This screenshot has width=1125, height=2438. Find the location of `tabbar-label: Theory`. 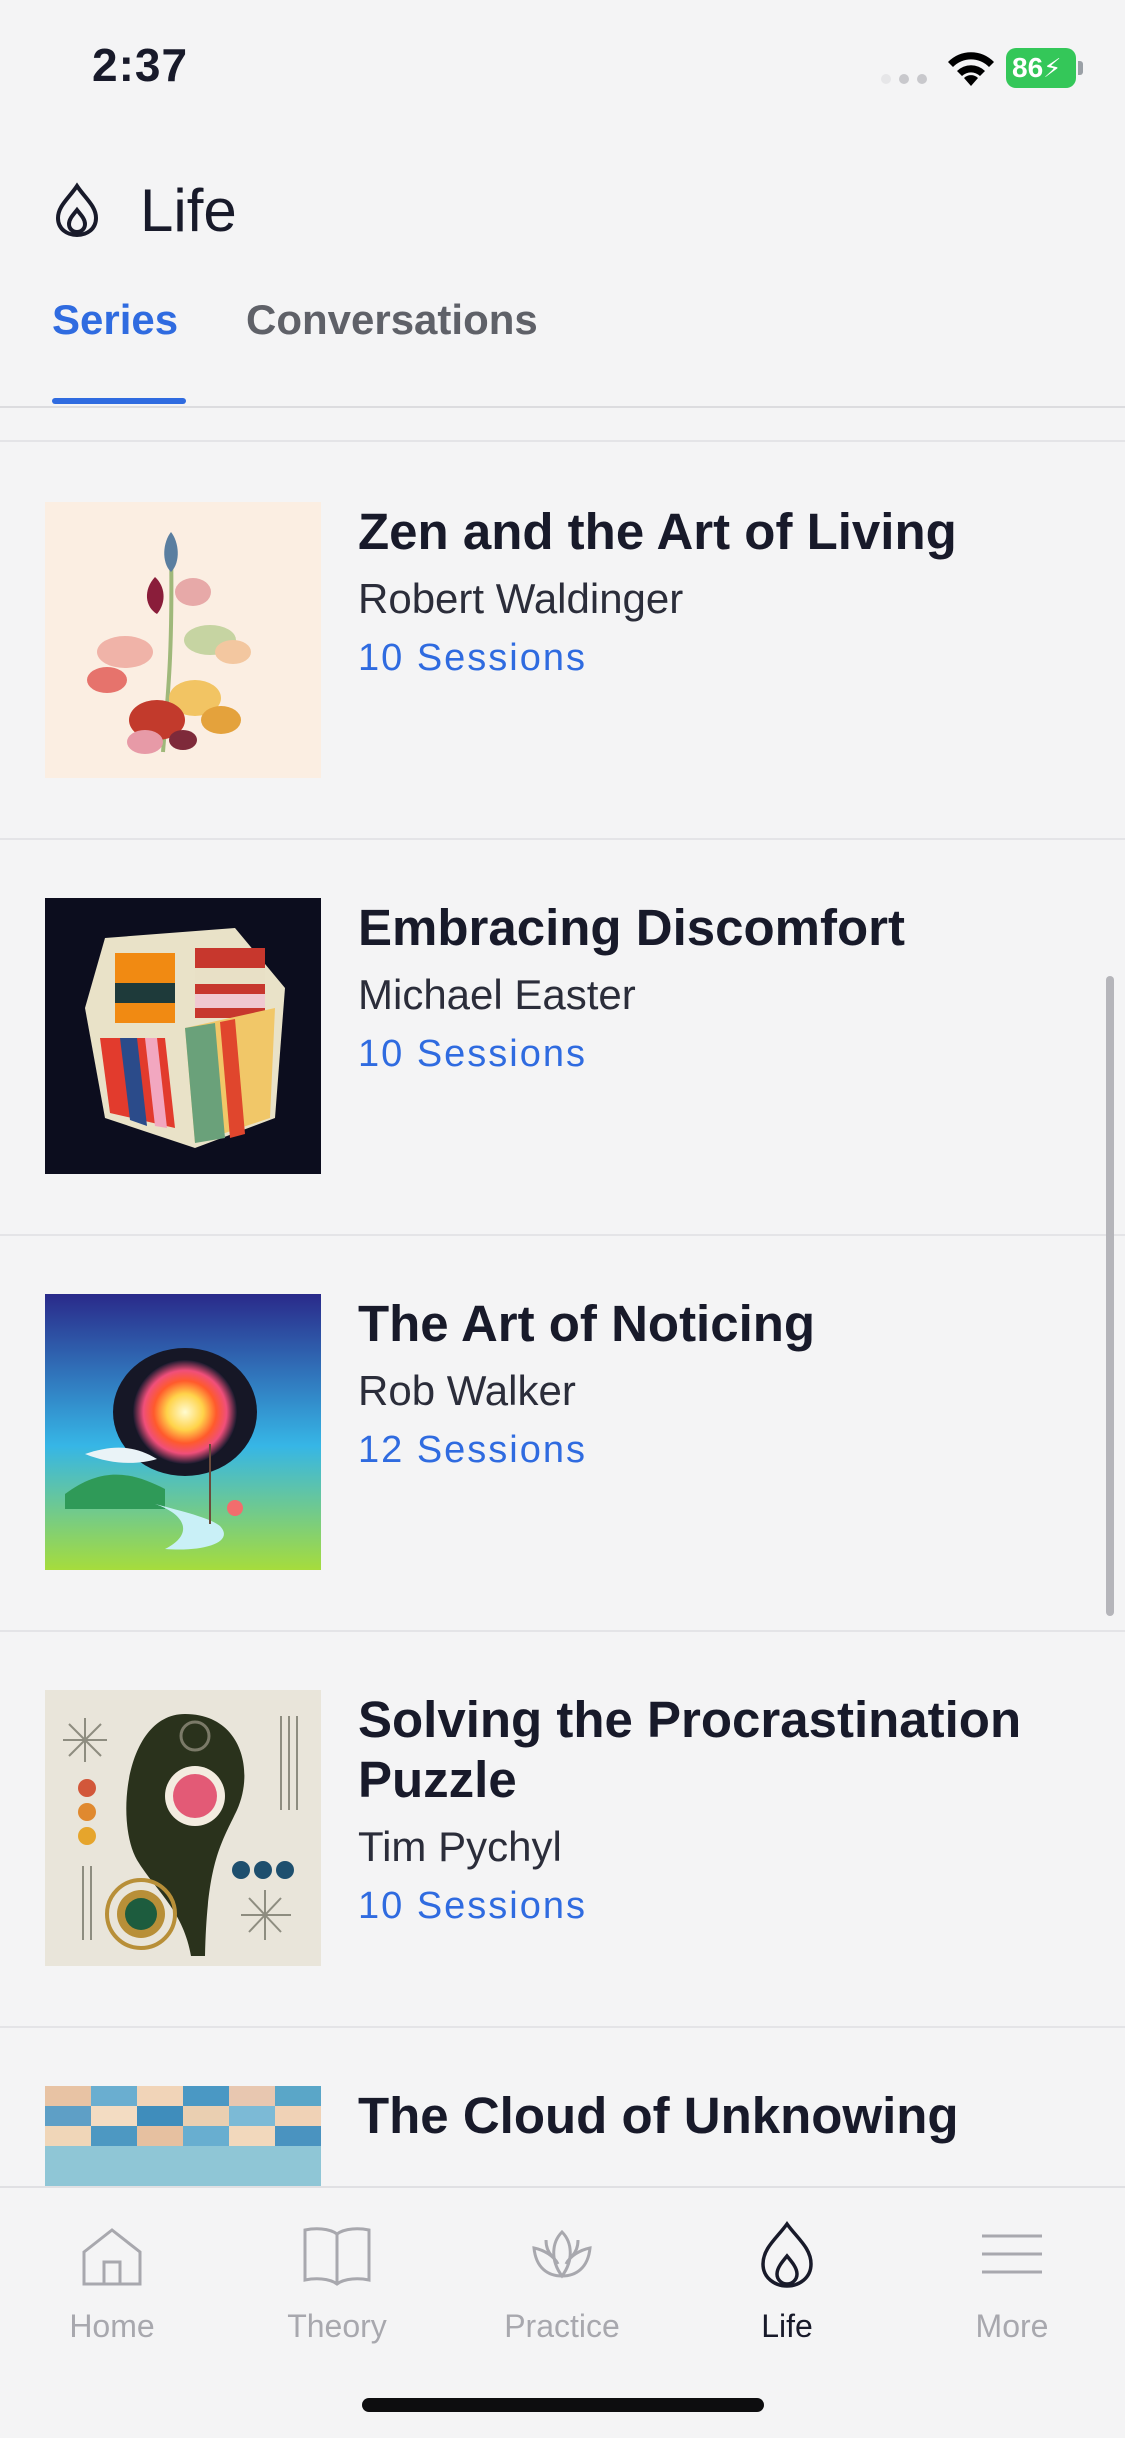

tabbar-label: Theory is located at coordinates (337, 2326).